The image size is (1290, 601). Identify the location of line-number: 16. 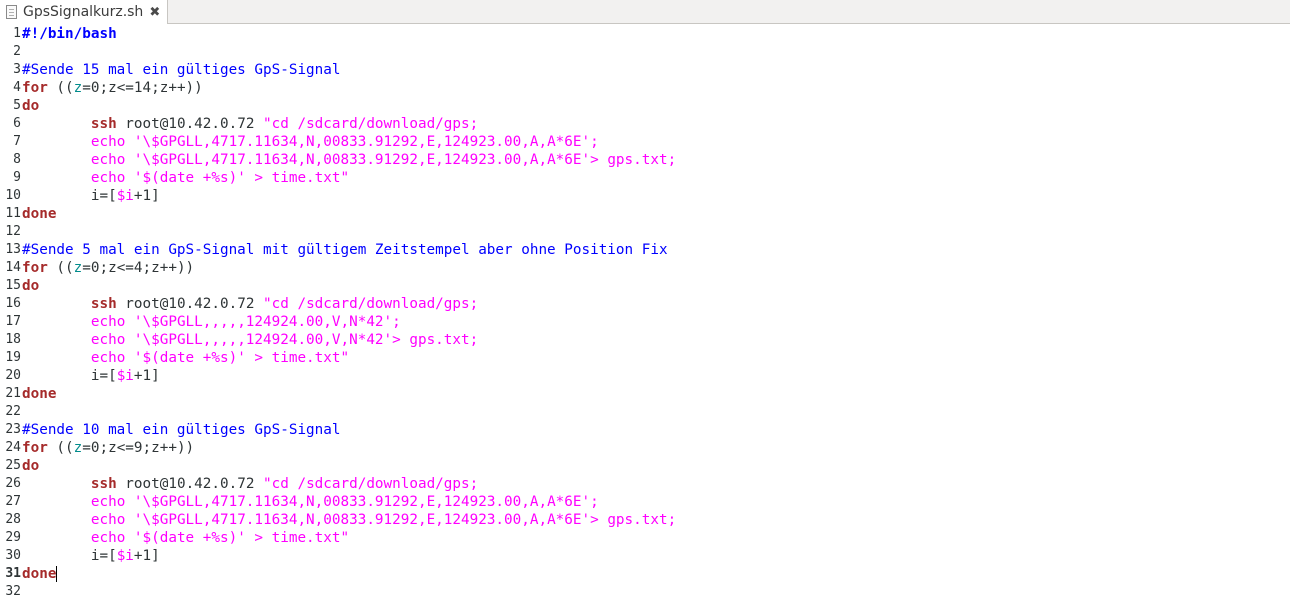
(13, 303).